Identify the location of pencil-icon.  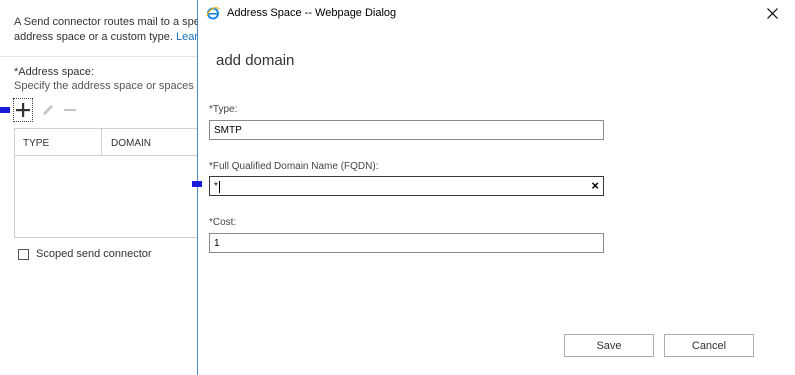
(48, 110).